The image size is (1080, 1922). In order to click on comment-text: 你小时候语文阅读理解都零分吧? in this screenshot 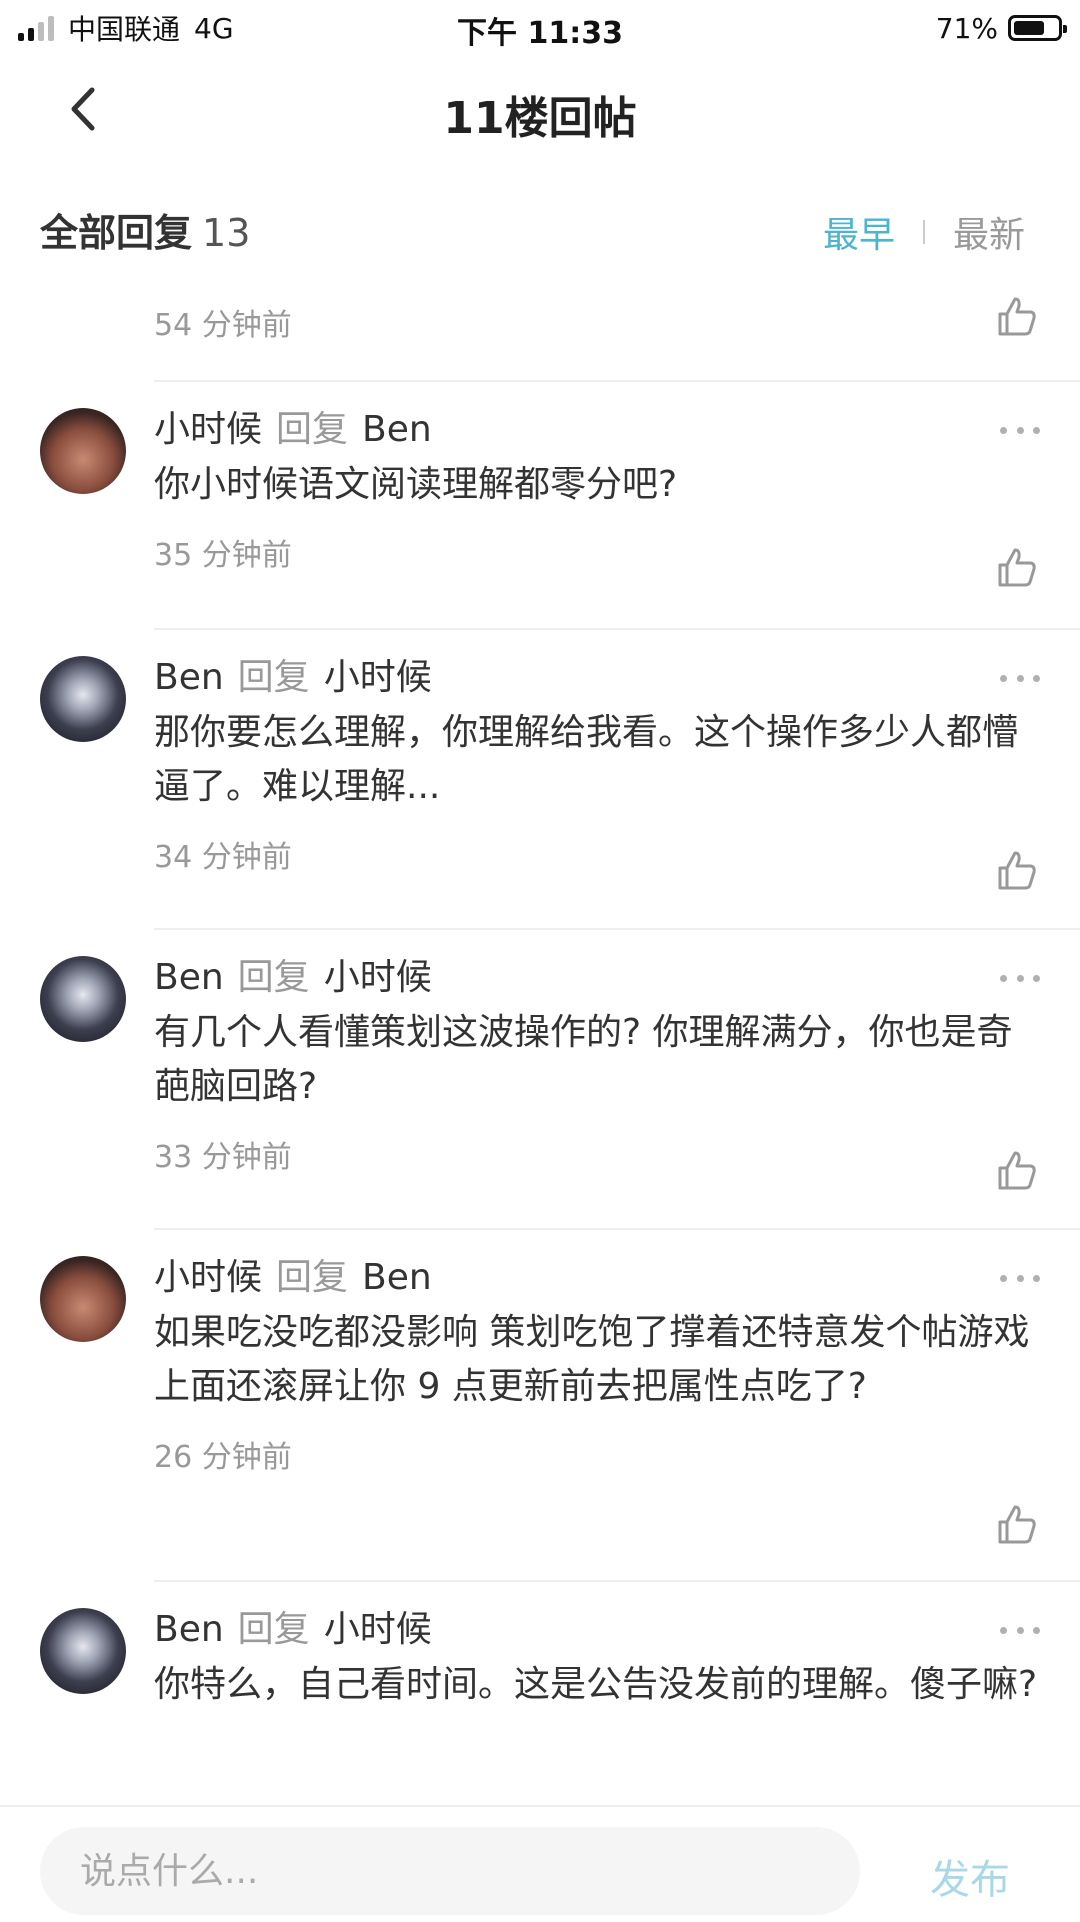, I will do `click(416, 484)`.